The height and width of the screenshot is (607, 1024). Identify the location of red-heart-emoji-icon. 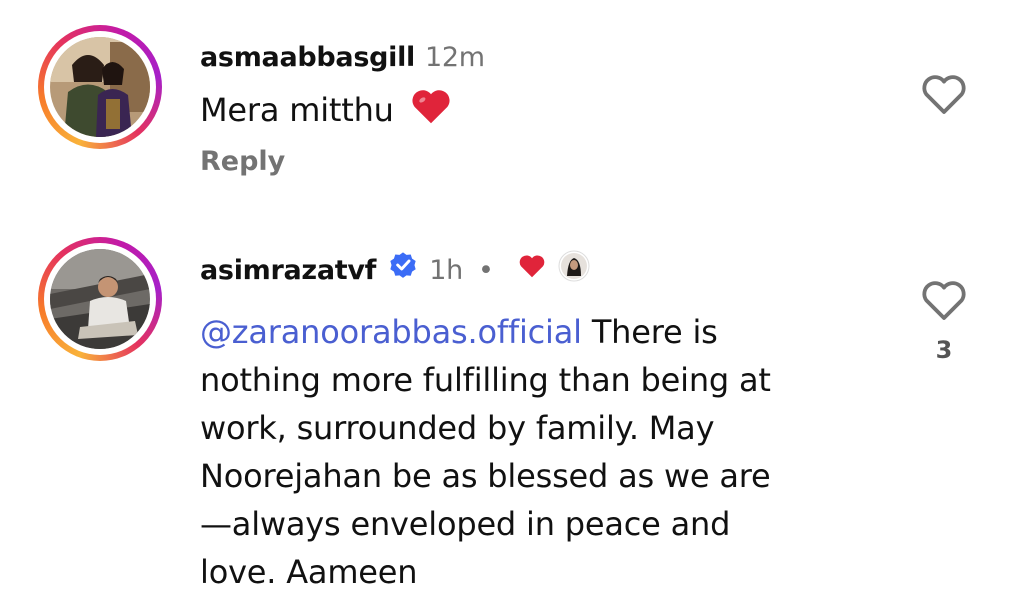
(431, 112).